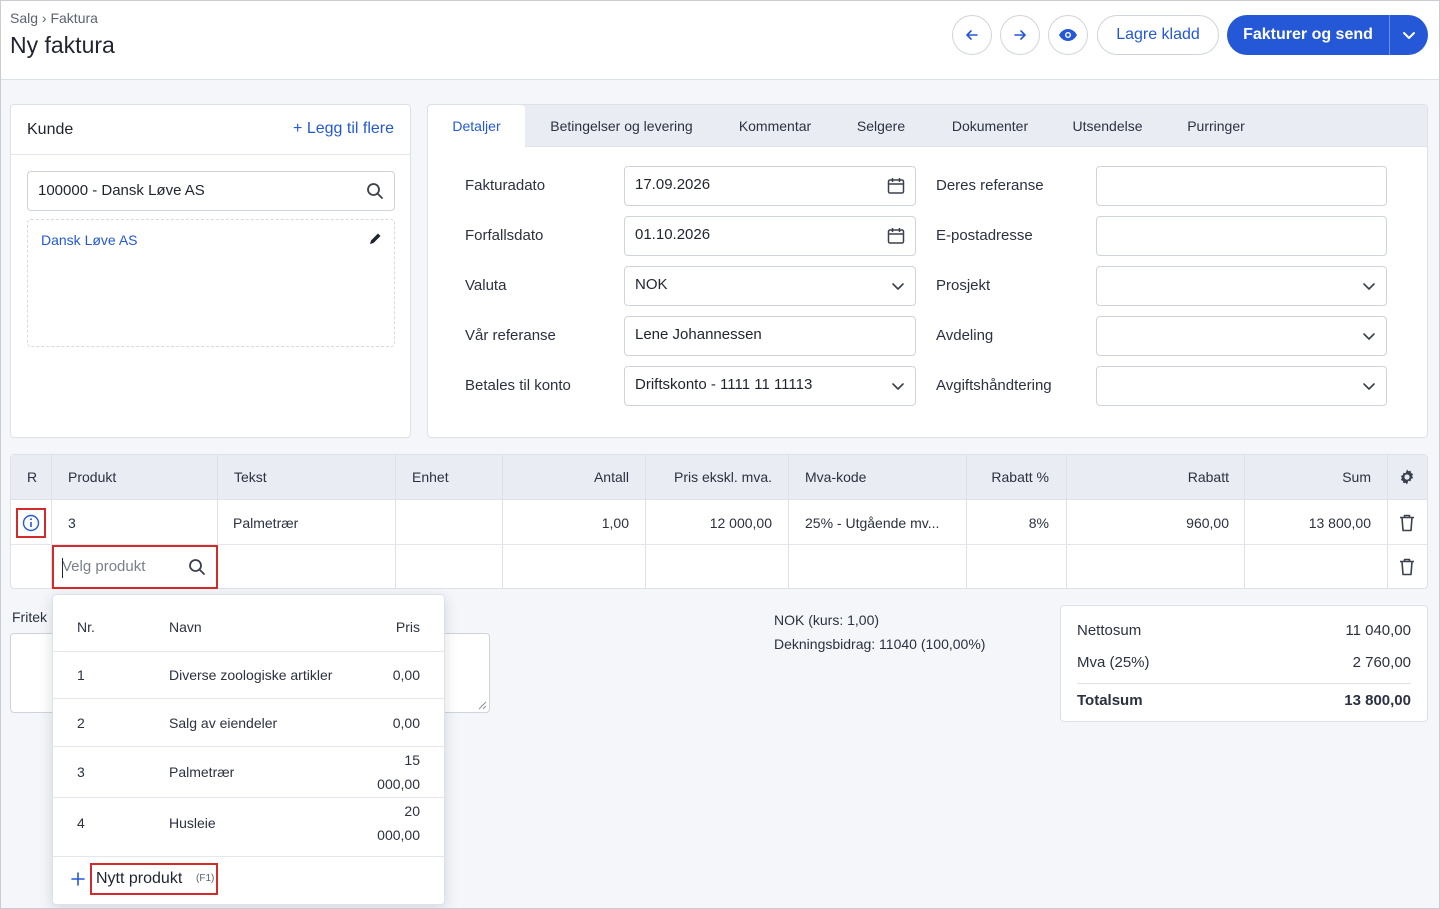 Image resolution: width=1440 pixels, height=909 pixels. I want to click on dropdown-header-nr: Nr., so click(86, 627).